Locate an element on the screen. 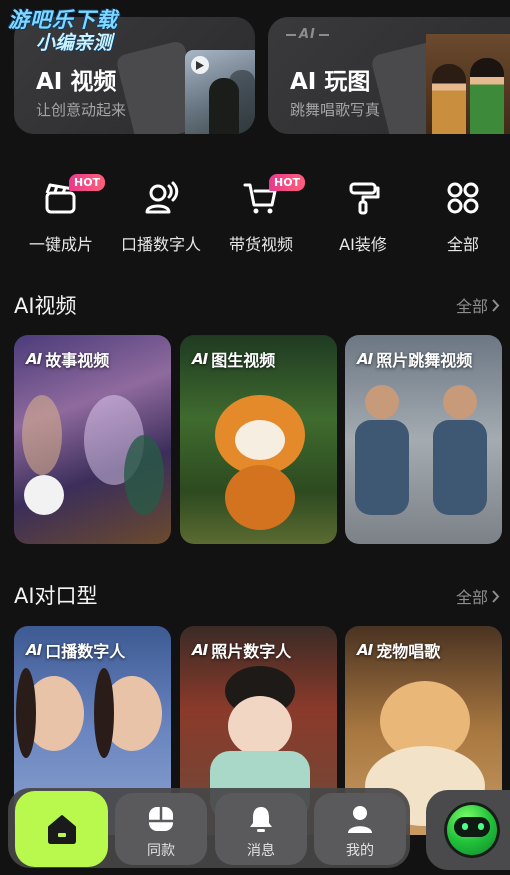 This screenshot has width=510, height=875. nav-label: 同款 is located at coordinates (161, 851).